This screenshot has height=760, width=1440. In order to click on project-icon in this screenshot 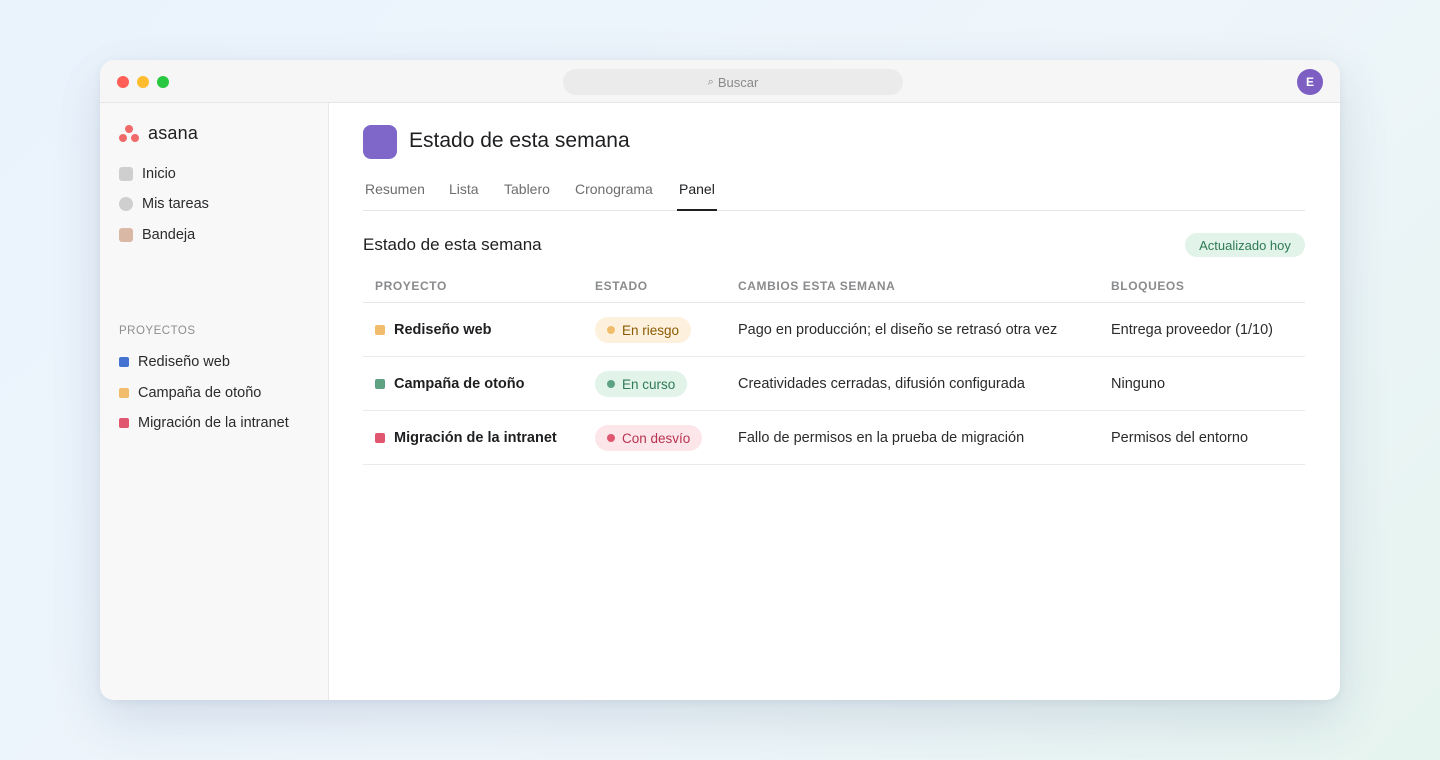, I will do `click(380, 142)`.